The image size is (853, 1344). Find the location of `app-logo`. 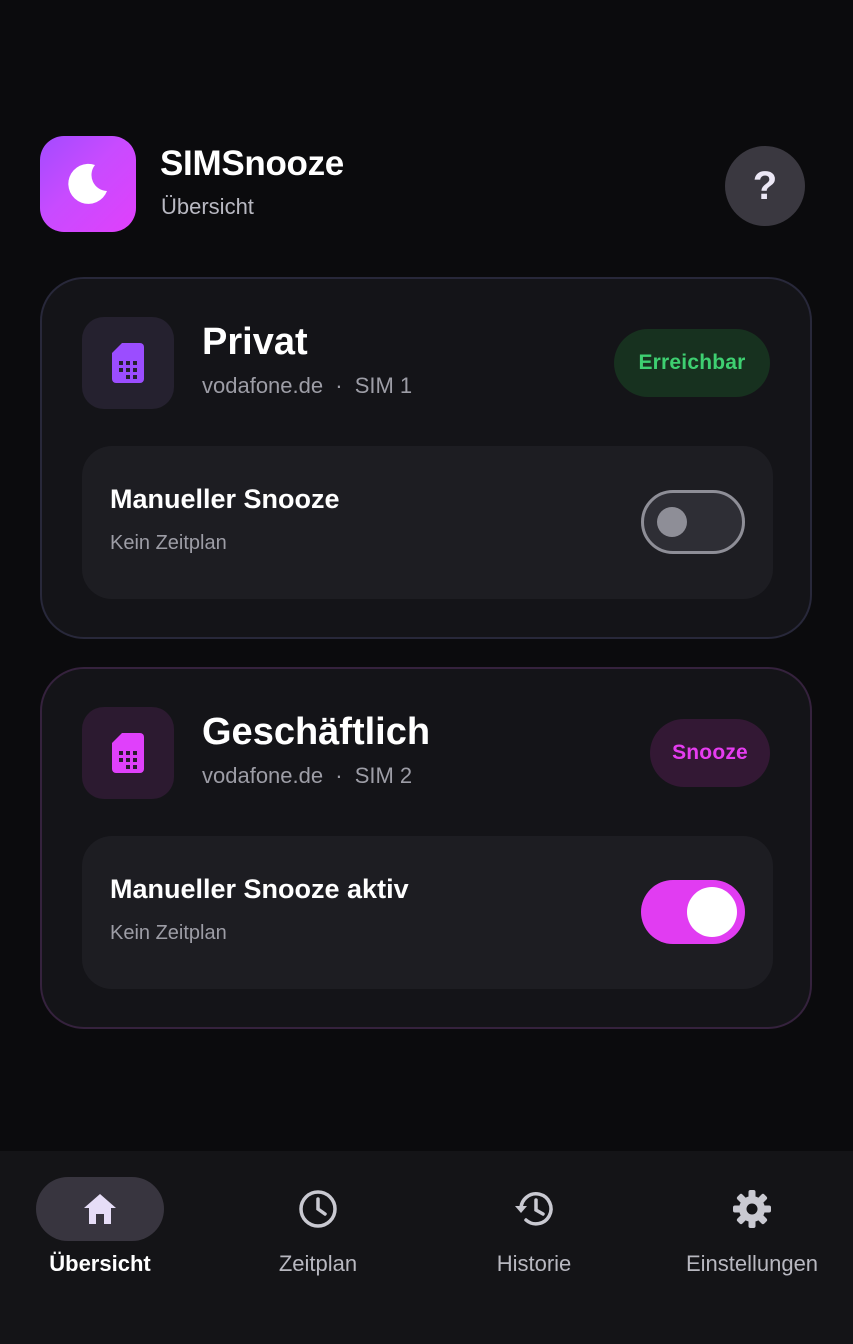

app-logo is located at coordinates (88, 184).